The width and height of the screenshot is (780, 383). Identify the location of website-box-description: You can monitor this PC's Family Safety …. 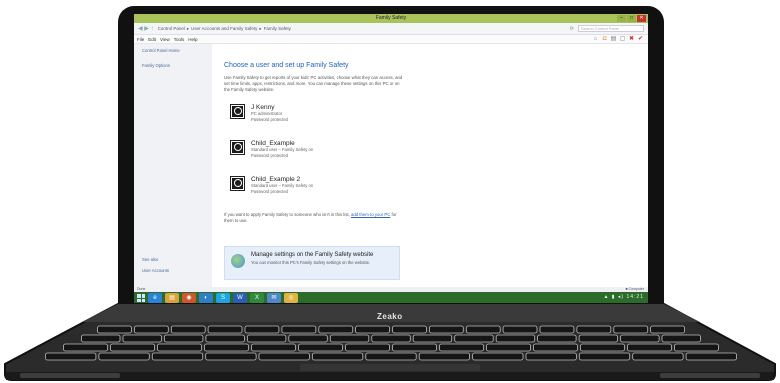
(311, 262).